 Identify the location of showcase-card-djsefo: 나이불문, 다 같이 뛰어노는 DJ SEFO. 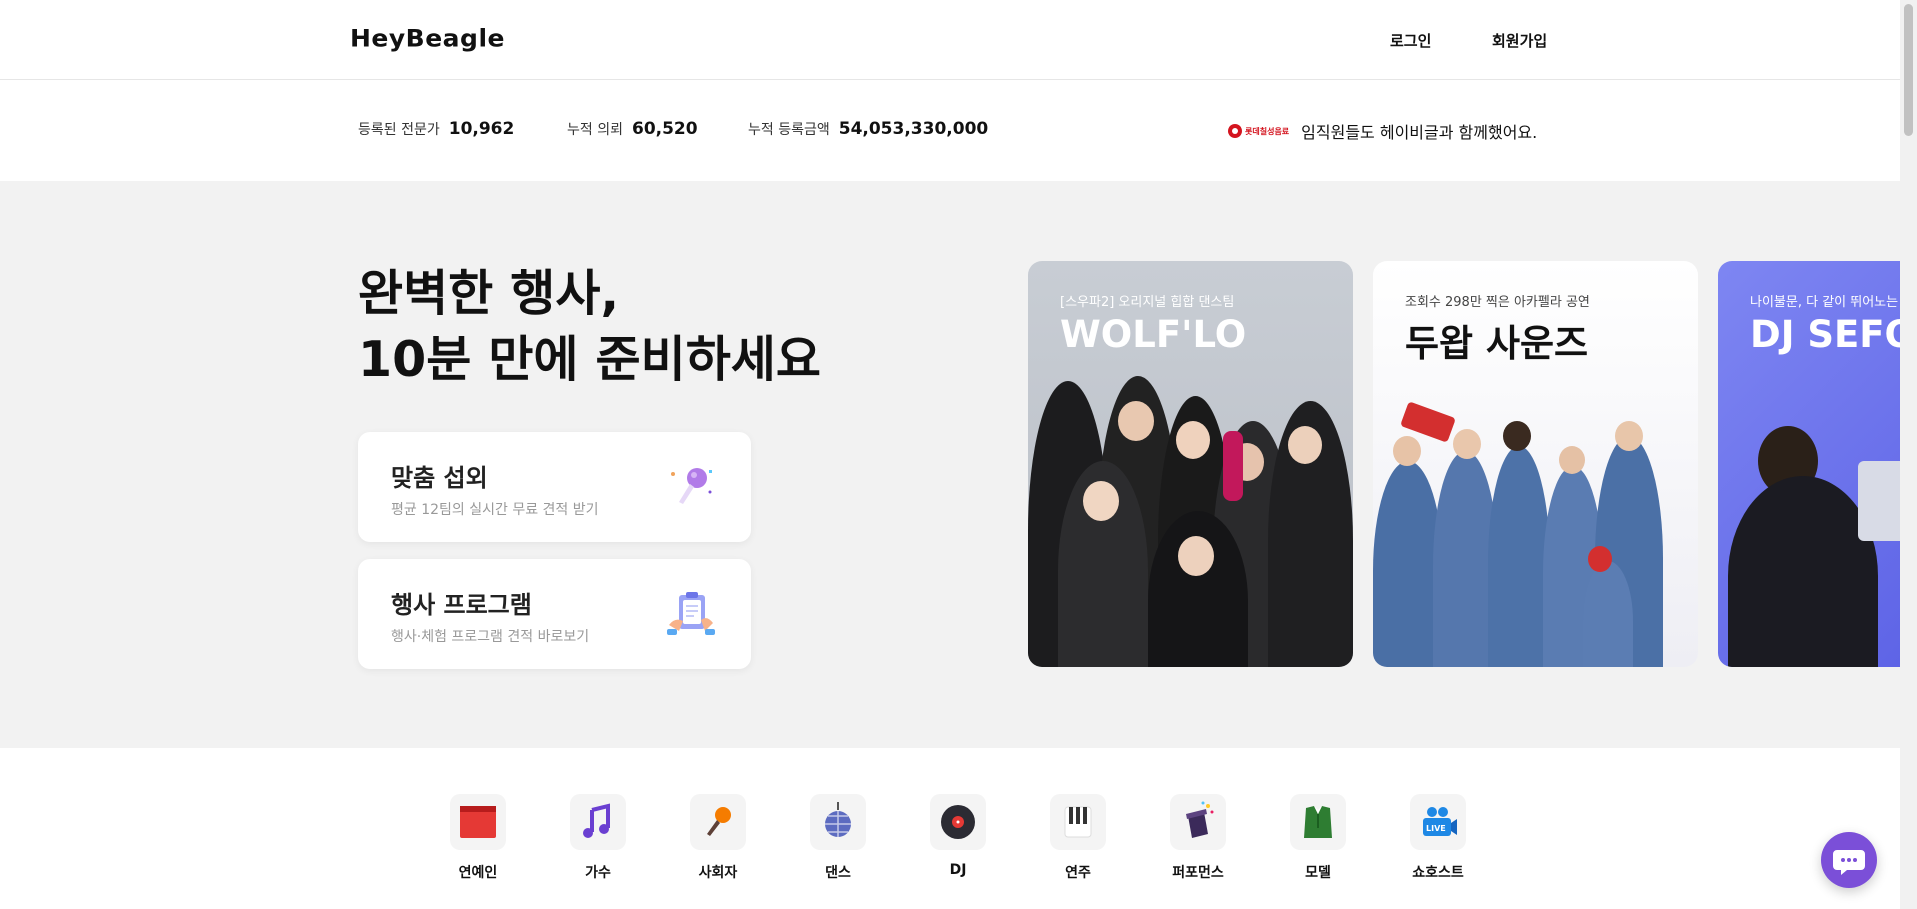
(1809, 464).